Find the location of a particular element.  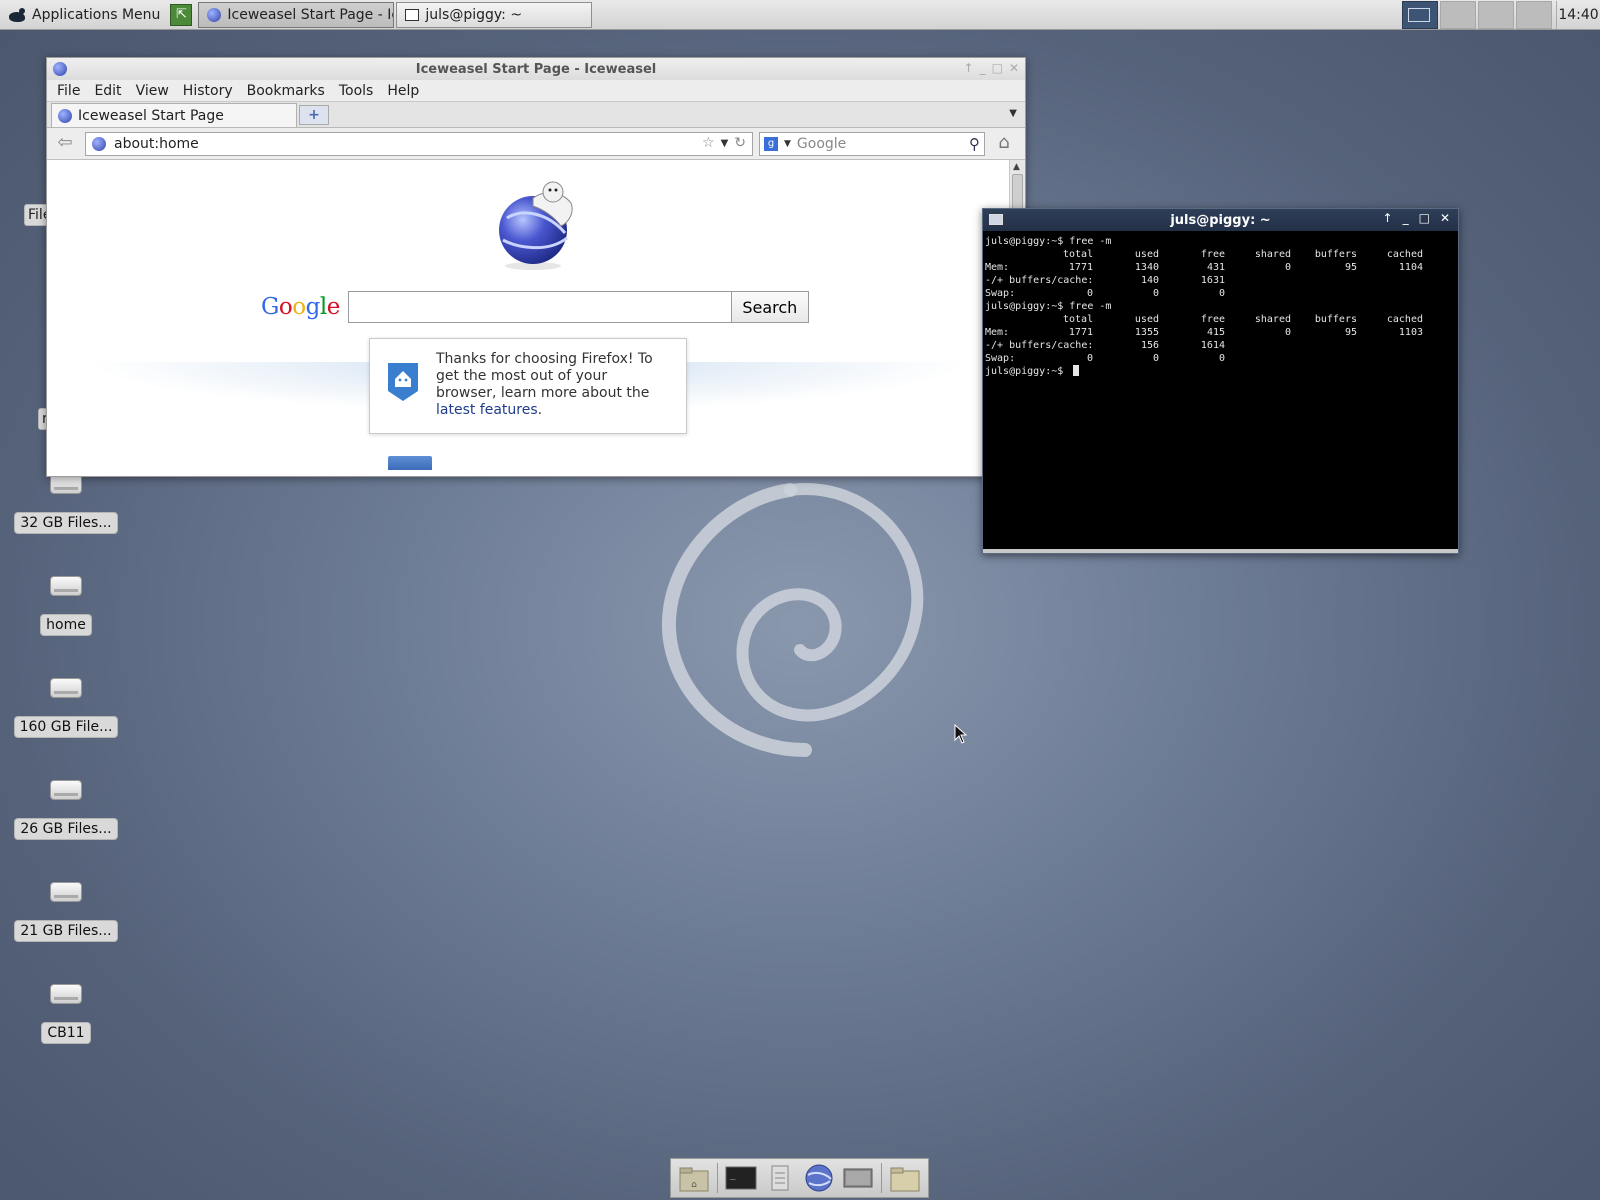

google-logo-letter: o is located at coordinates (285, 307).